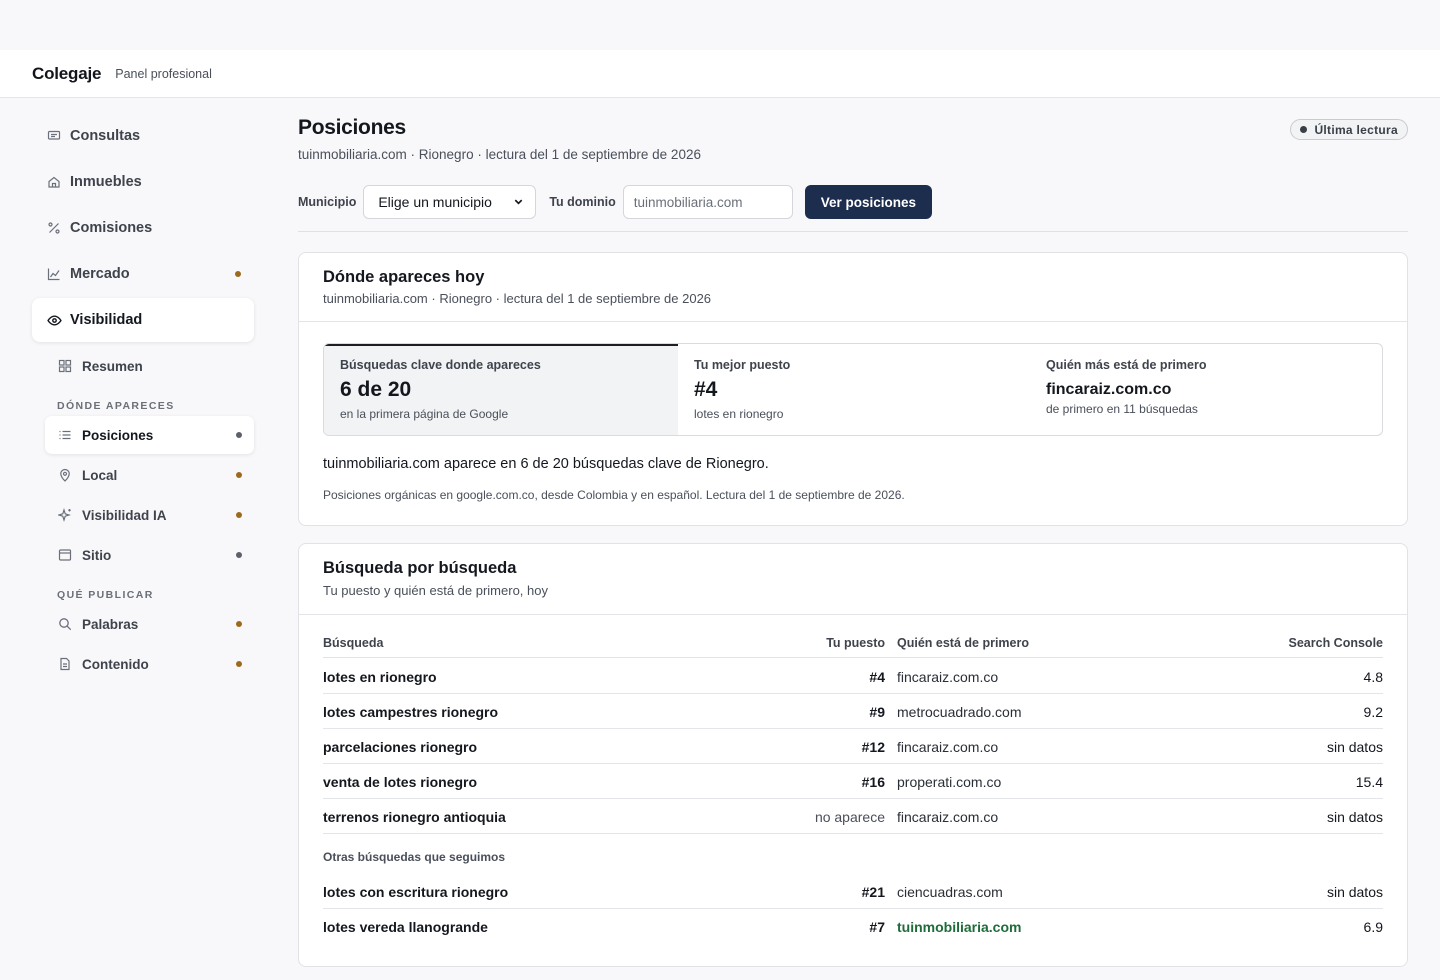  Describe the element at coordinates (54, 228) in the screenshot. I see `percent-icon` at that location.